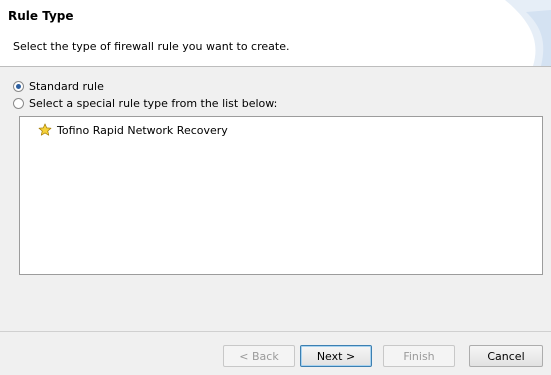 This screenshot has width=551, height=375. I want to click on finish-button: Finish, so click(419, 356).